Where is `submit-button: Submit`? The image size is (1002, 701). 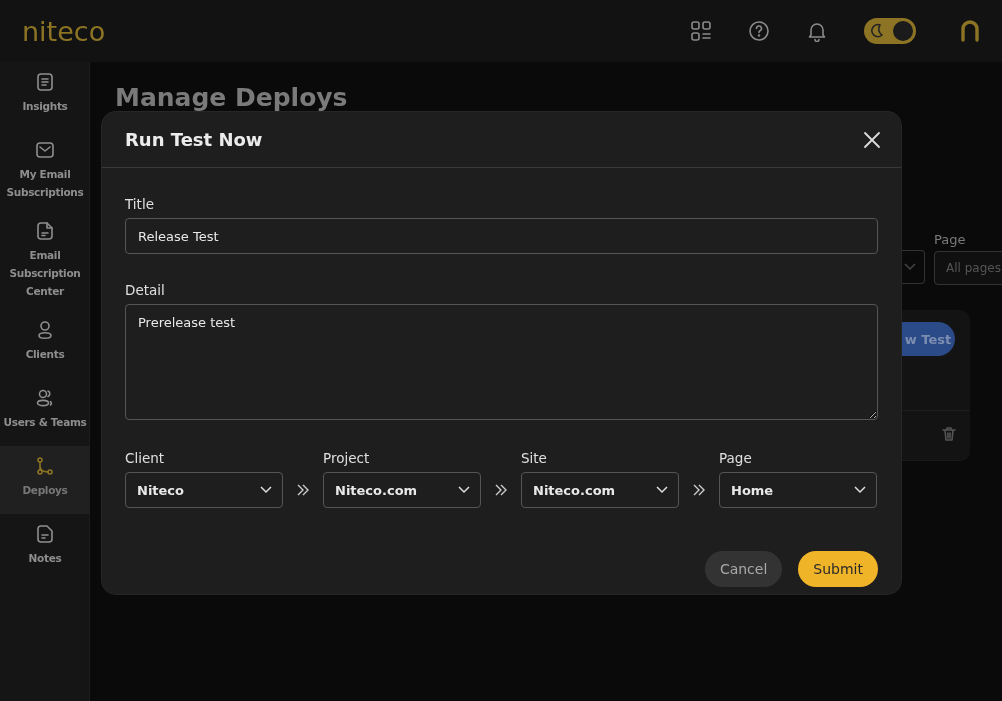
submit-button: Submit is located at coordinates (838, 569).